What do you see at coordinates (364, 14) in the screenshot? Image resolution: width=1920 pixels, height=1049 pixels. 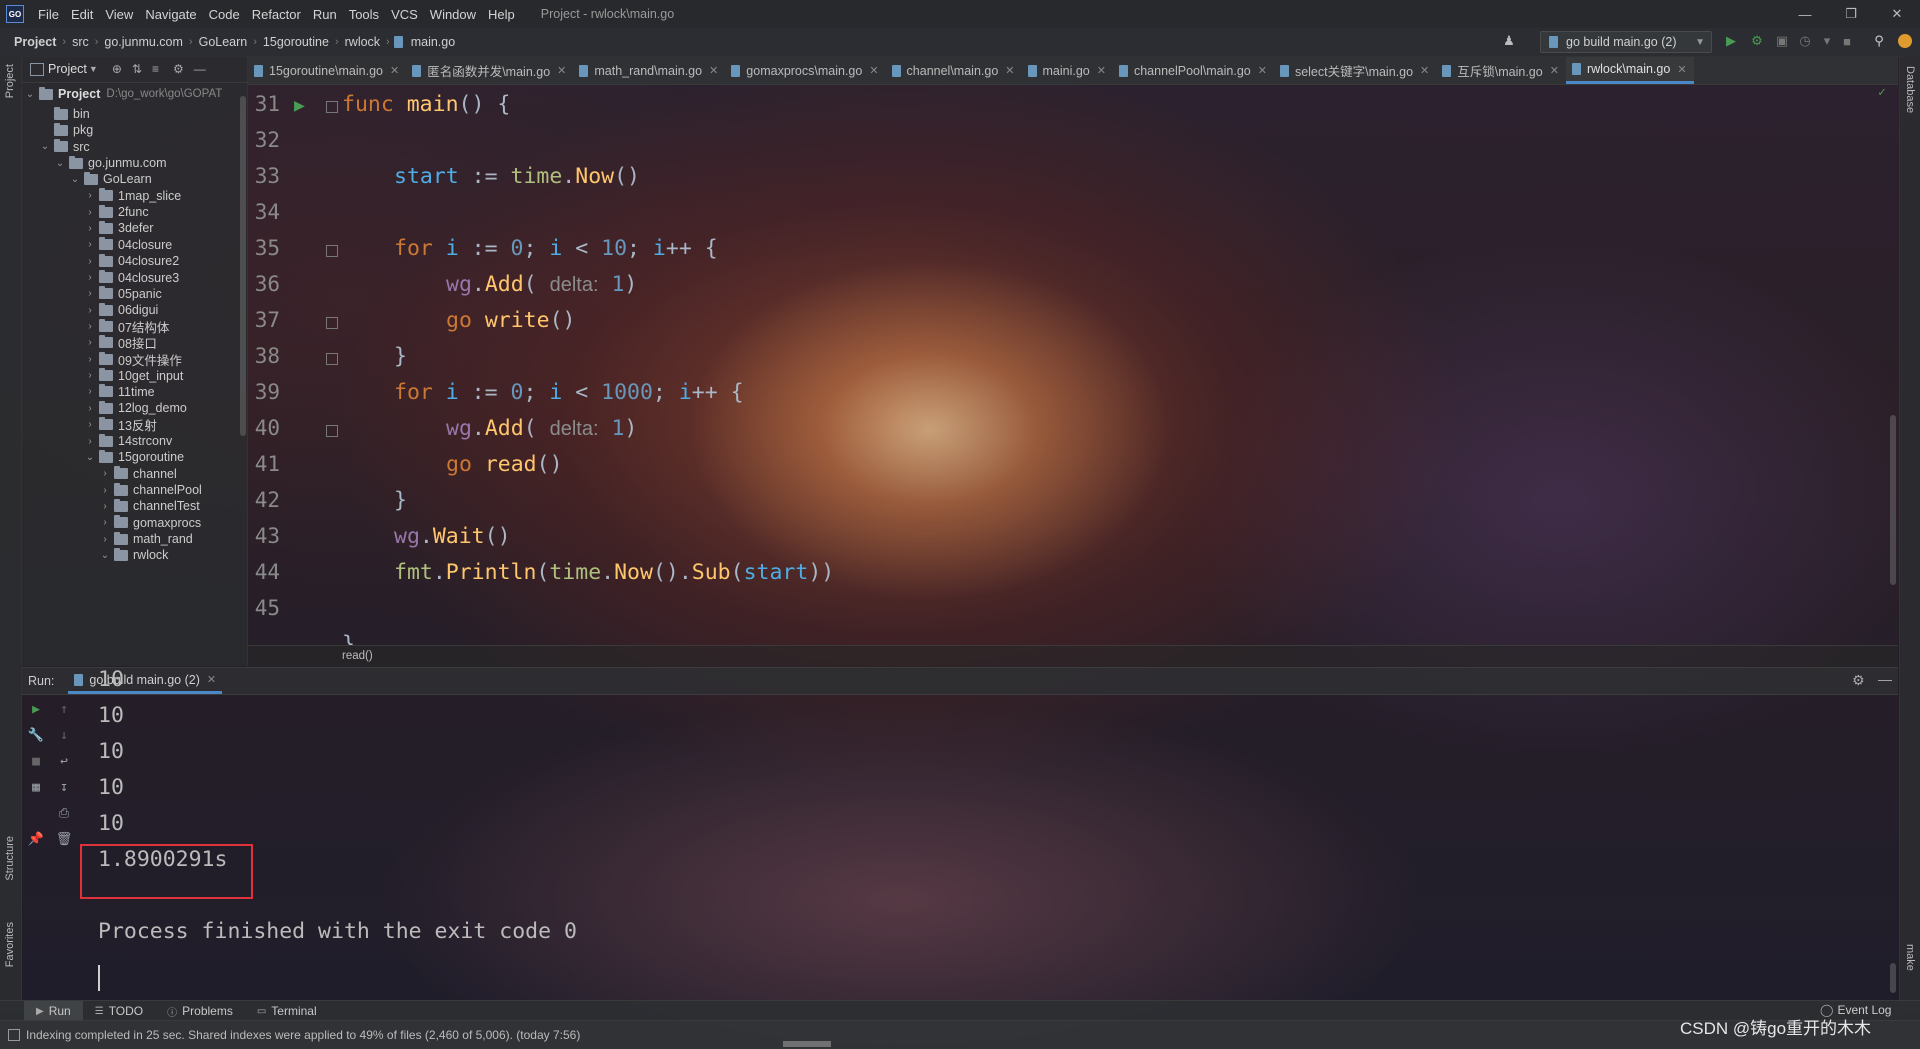 I see `menu-item-tools: Tools` at bounding box center [364, 14].